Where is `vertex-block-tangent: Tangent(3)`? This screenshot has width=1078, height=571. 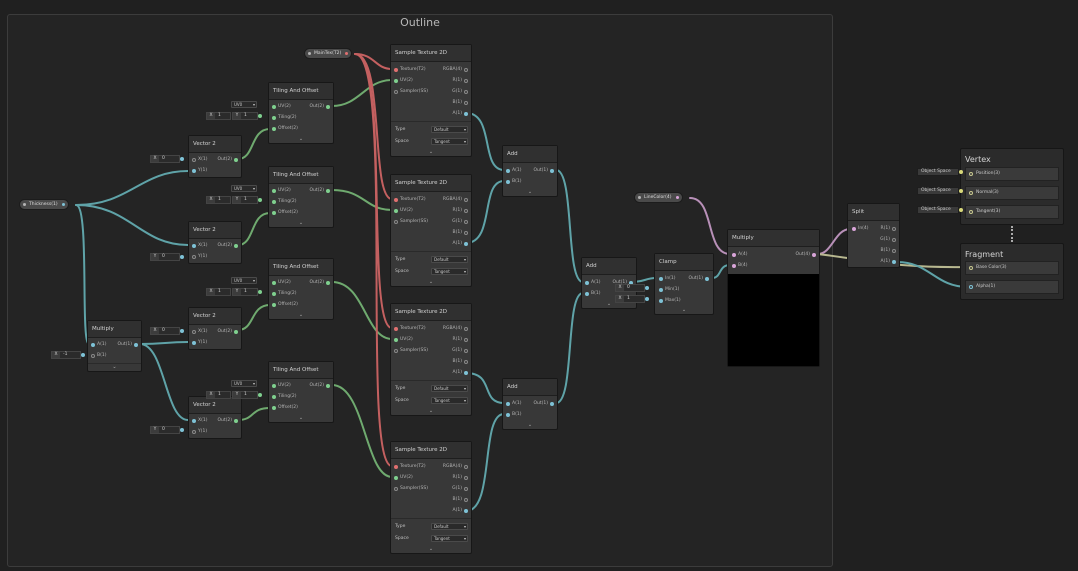 vertex-block-tangent: Tangent(3) is located at coordinates (1012, 212).